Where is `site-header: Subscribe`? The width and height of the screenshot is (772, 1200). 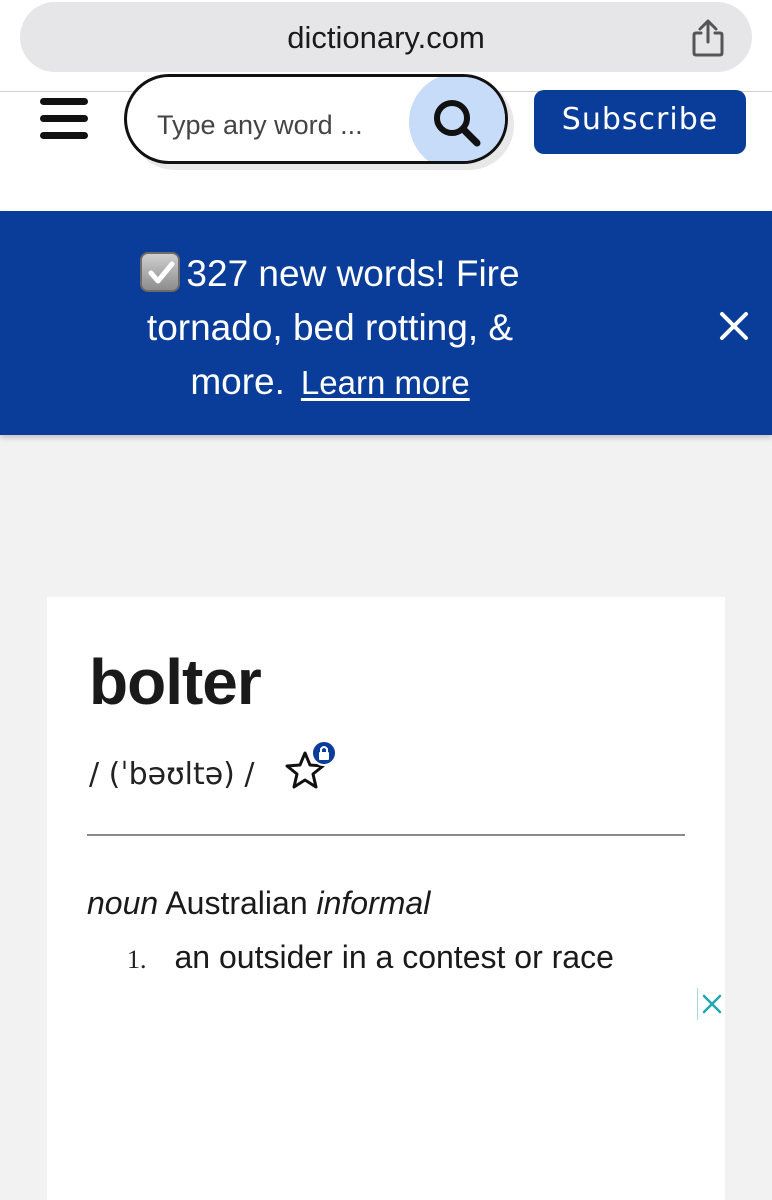 site-header: Subscribe is located at coordinates (386, 142).